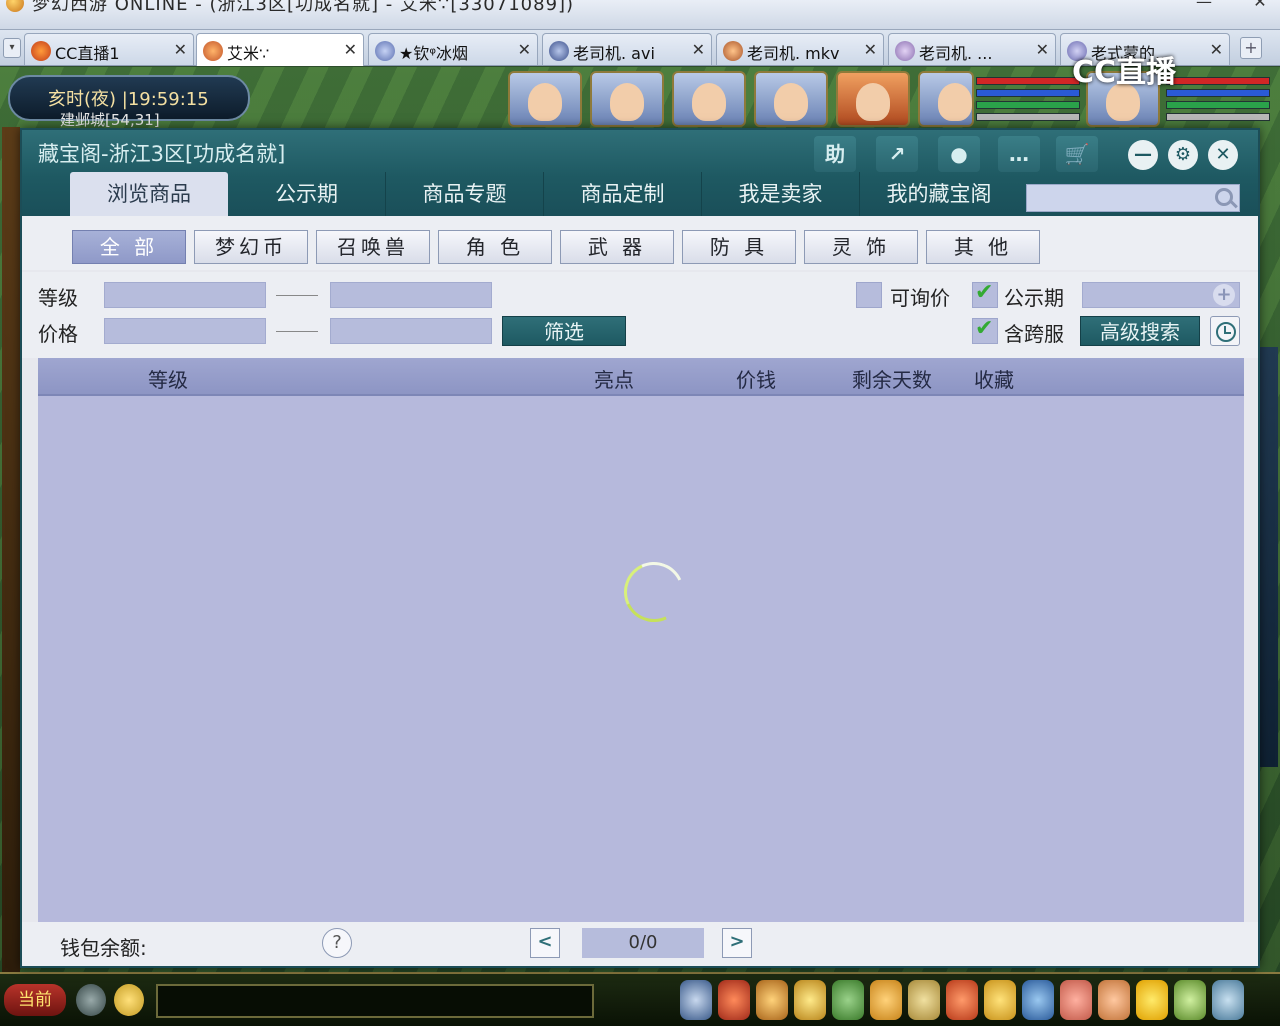 The image size is (1280, 1026). I want to click on tab-my-pavilion: 我的藏宝阁, so click(939, 194).